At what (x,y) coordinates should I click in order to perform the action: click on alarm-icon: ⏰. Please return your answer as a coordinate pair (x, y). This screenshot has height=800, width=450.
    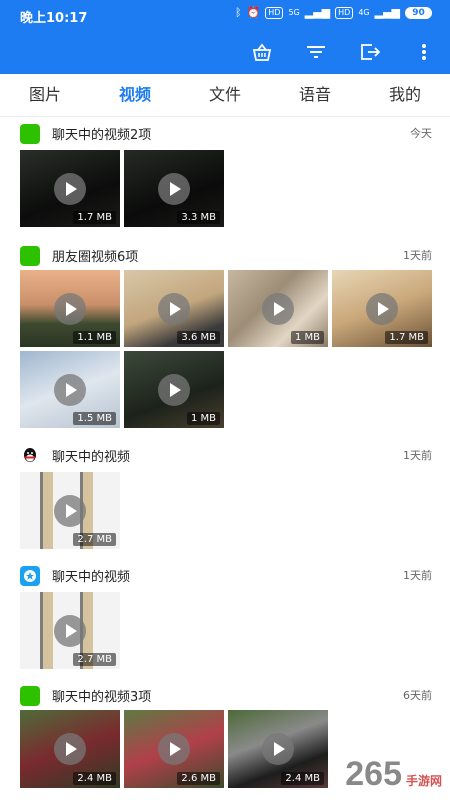
    Looking at the image, I should click on (253, 12).